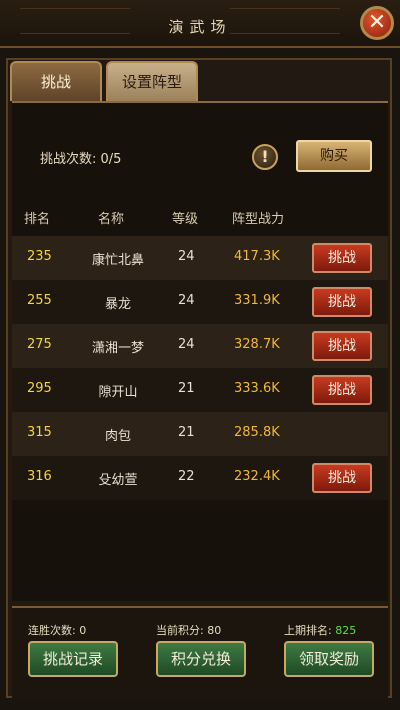  Describe the element at coordinates (117, 436) in the screenshot. I see `row-name: 肉包` at that location.